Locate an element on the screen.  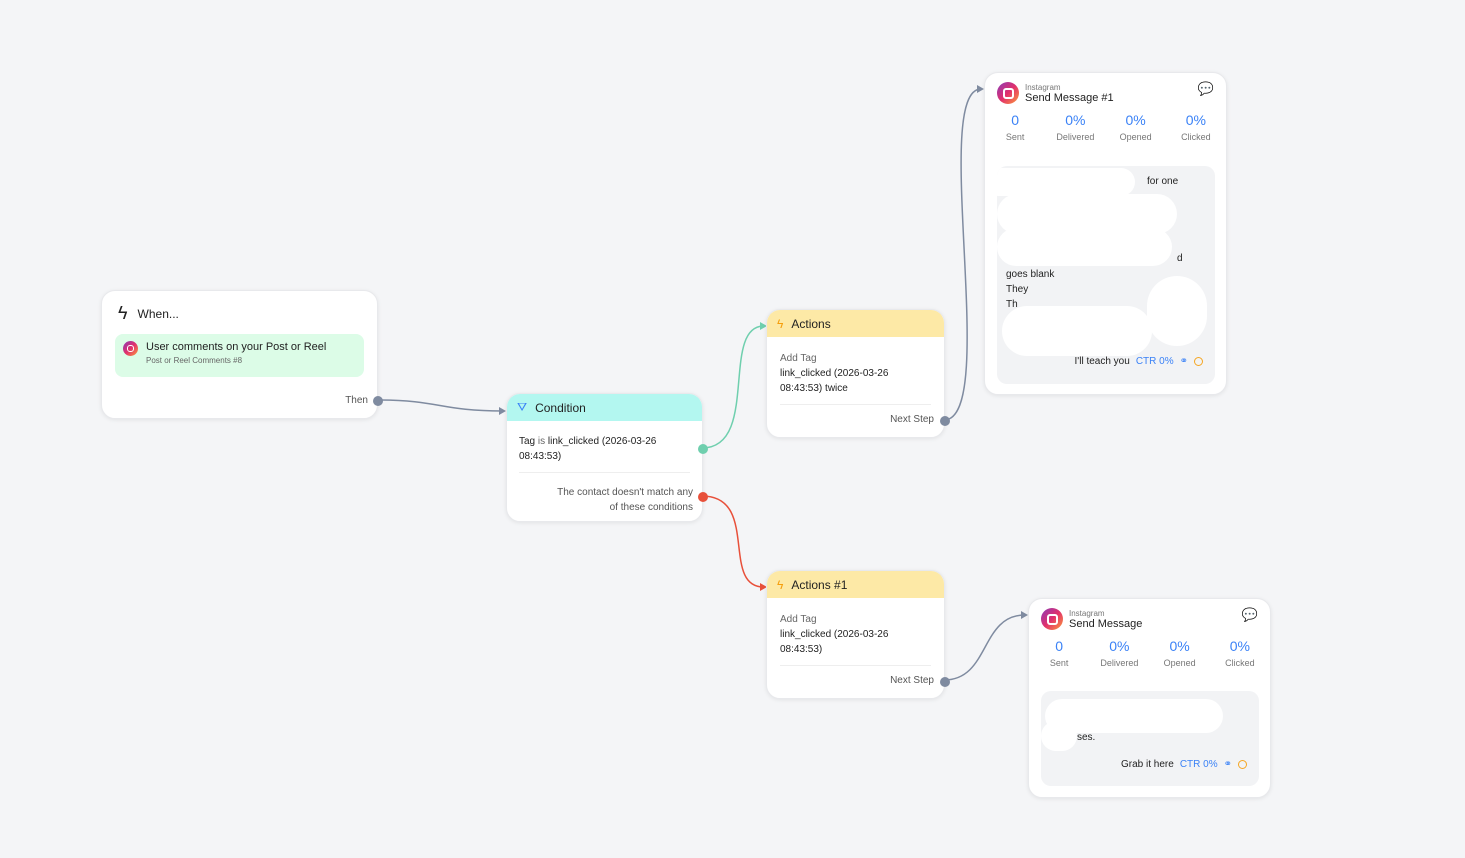
edge-condition-actions1 is located at coordinates (733, 541).